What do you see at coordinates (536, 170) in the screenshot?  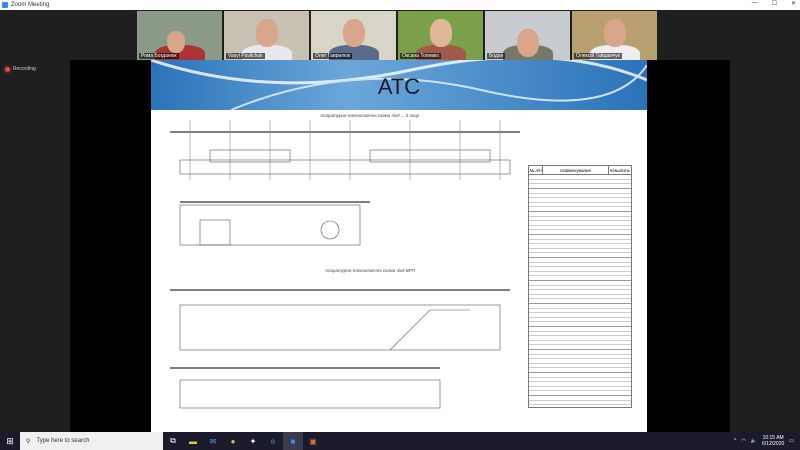 I see `table-header: № п/п` at bounding box center [536, 170].